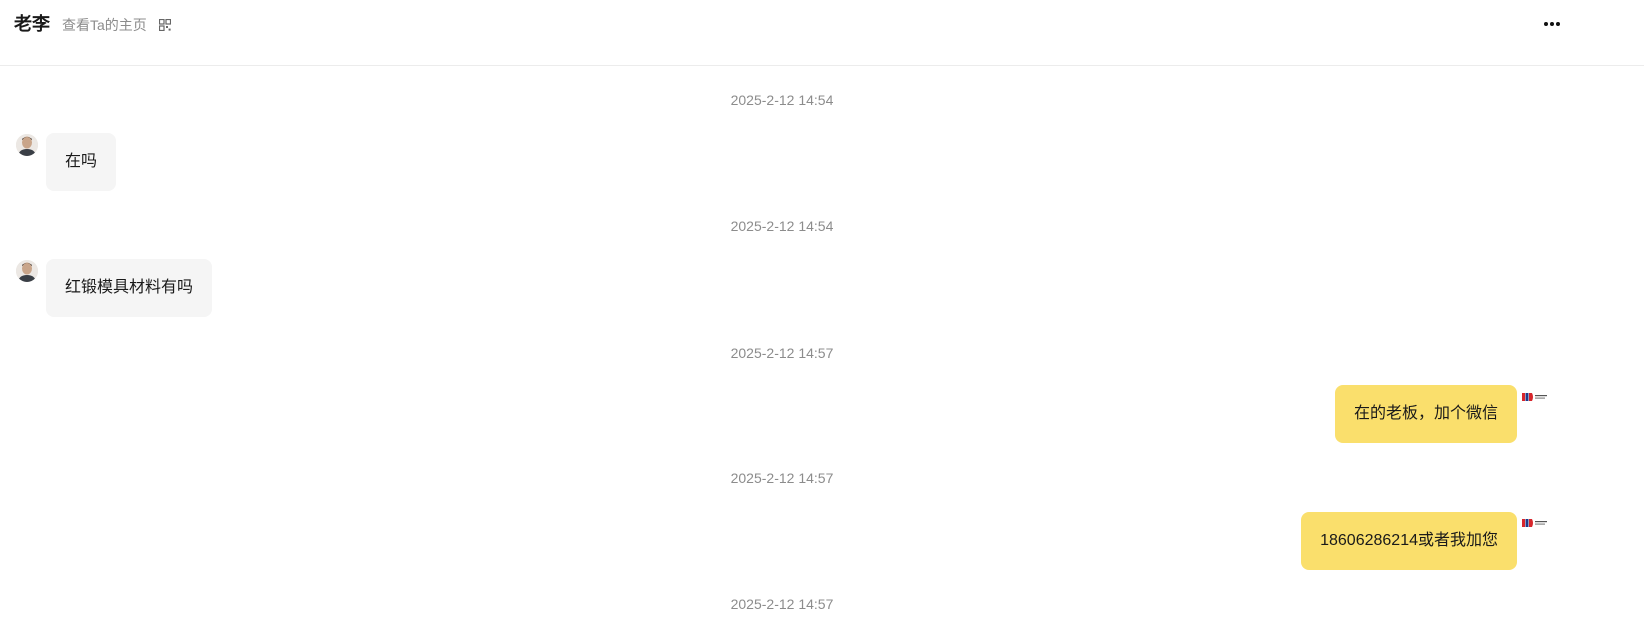 This screenshot has width=1644, height=639. Describe the element at coordinates (822, 33) in the screenshot. I see `chat-header: 老李 查看Ta的主页` at that location.